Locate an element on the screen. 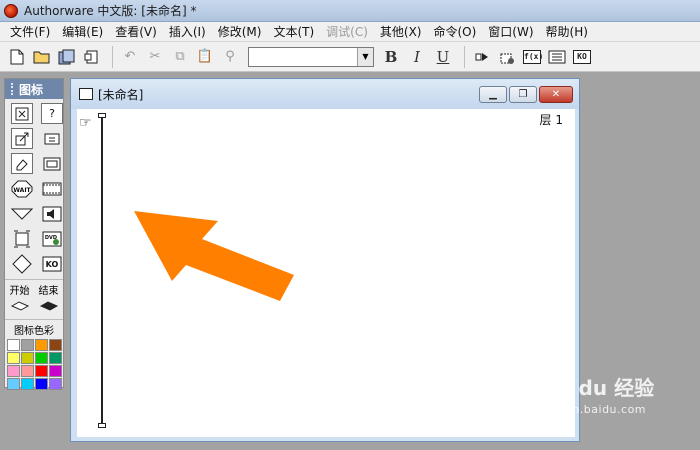 Image resolution: width=700 pixels, height=450 pixels. knowledge-objects-button: KO is located at coordinates (582, 57).